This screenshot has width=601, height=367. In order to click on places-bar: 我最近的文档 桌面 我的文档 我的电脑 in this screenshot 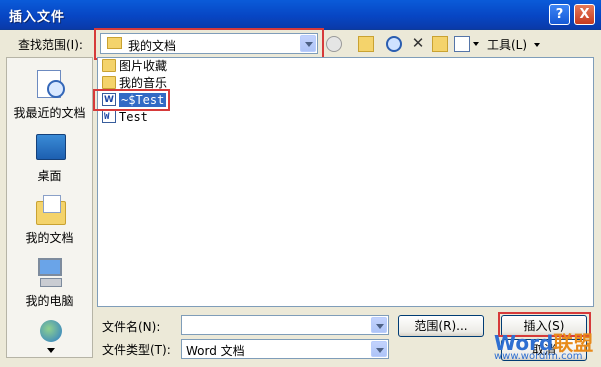, I will do `click(49, 207)`.